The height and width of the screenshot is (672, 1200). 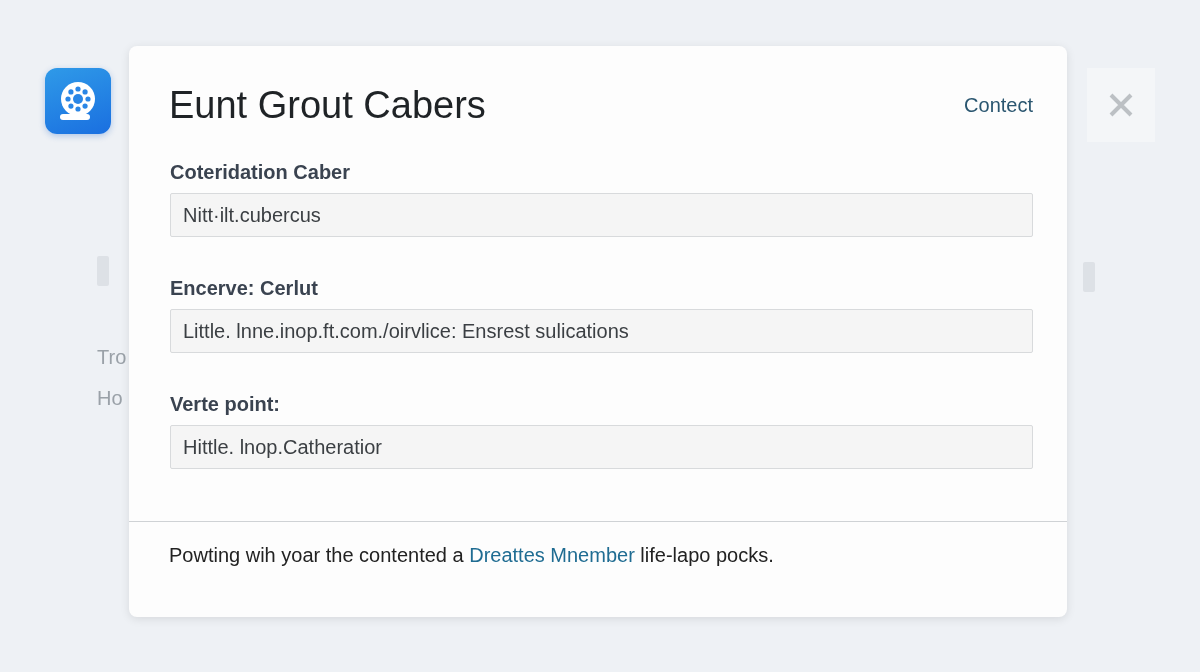 I want to click on header-link: Contect, so click(x=998, y=105).